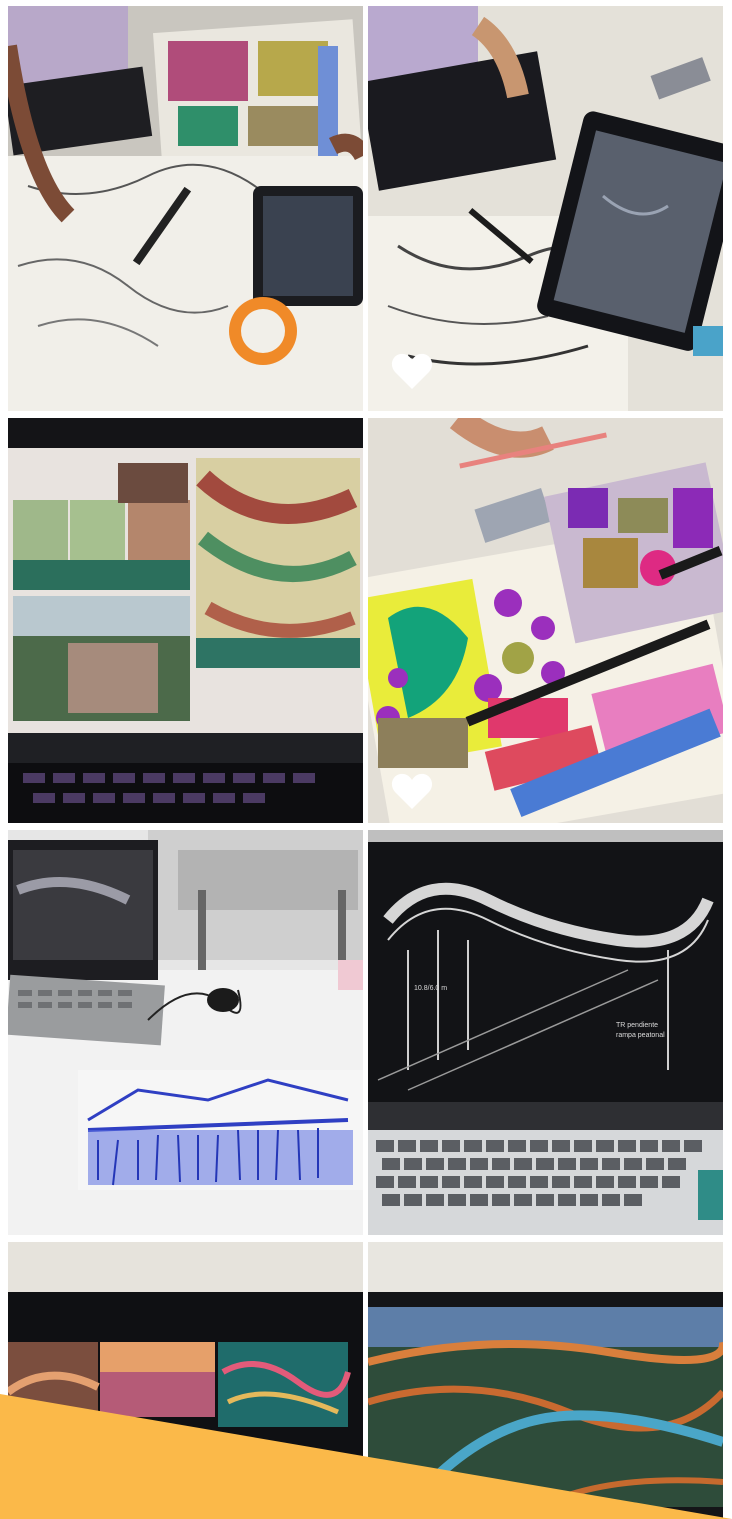  I want to click on sunset-renders-image, so click(185, 1380).